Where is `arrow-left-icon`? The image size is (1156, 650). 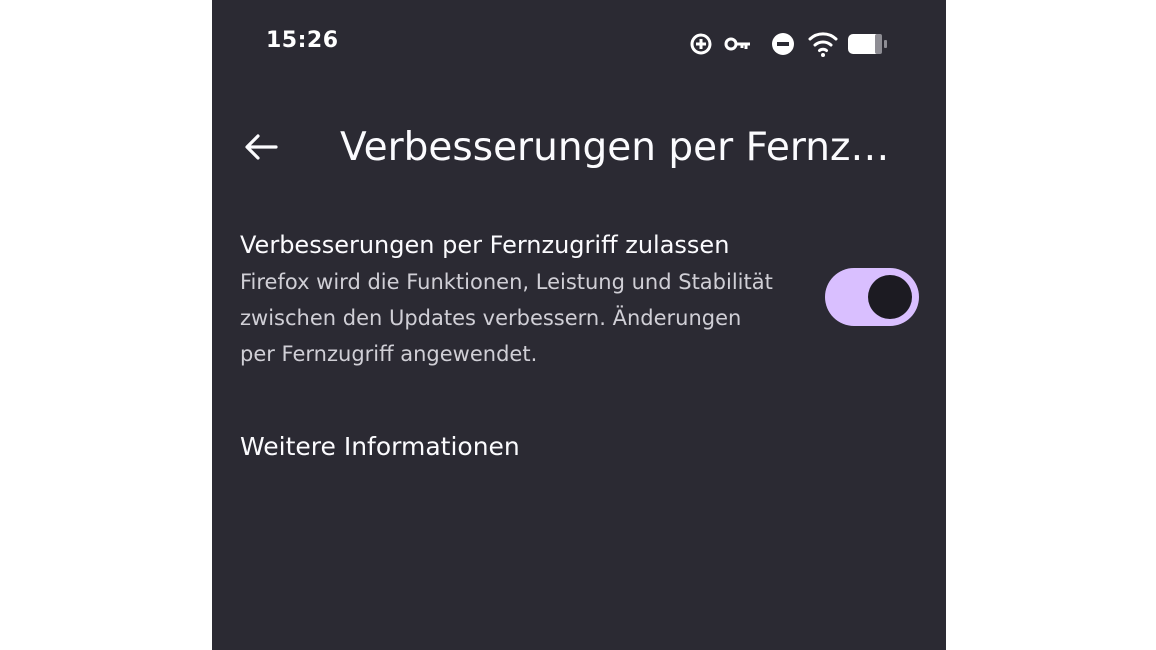 arrow-left-icon is located at coordinates (261, 147).